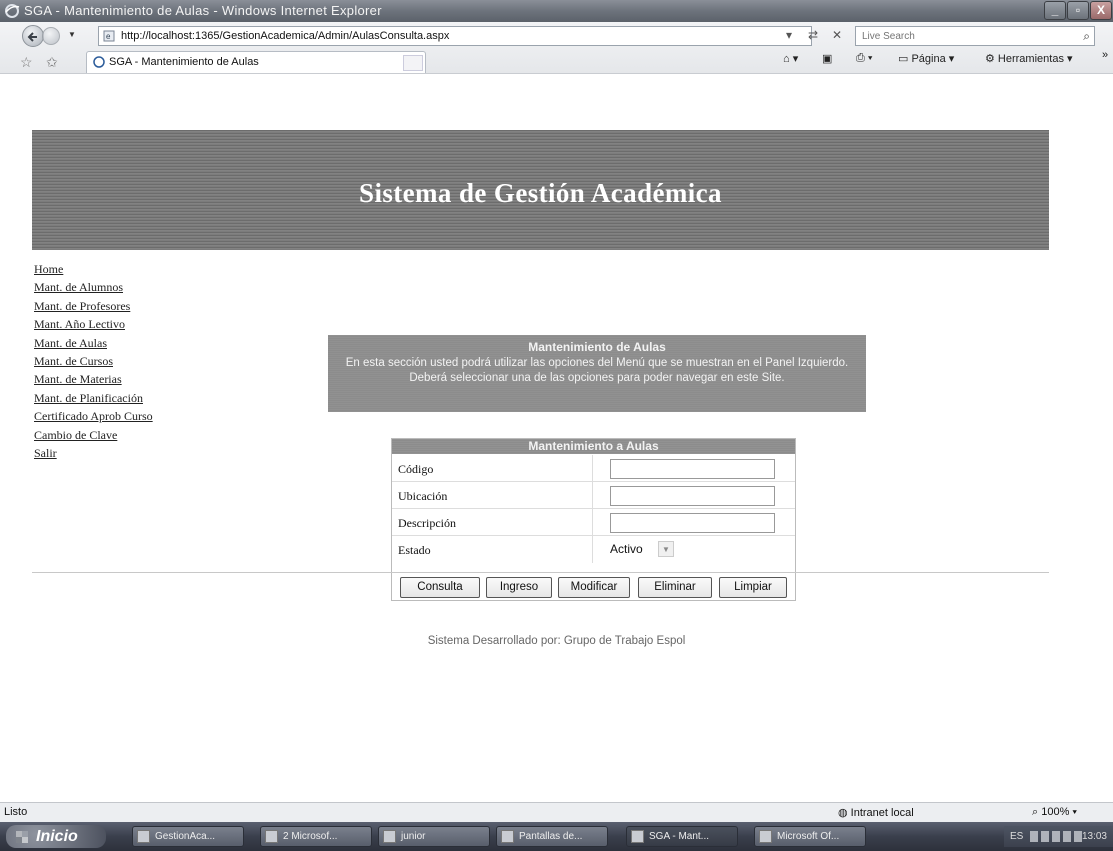 Image resolution: width=1113 pixels, height=851 pixels. I want to click on modificar-button: Modificar, so click(594, 587).